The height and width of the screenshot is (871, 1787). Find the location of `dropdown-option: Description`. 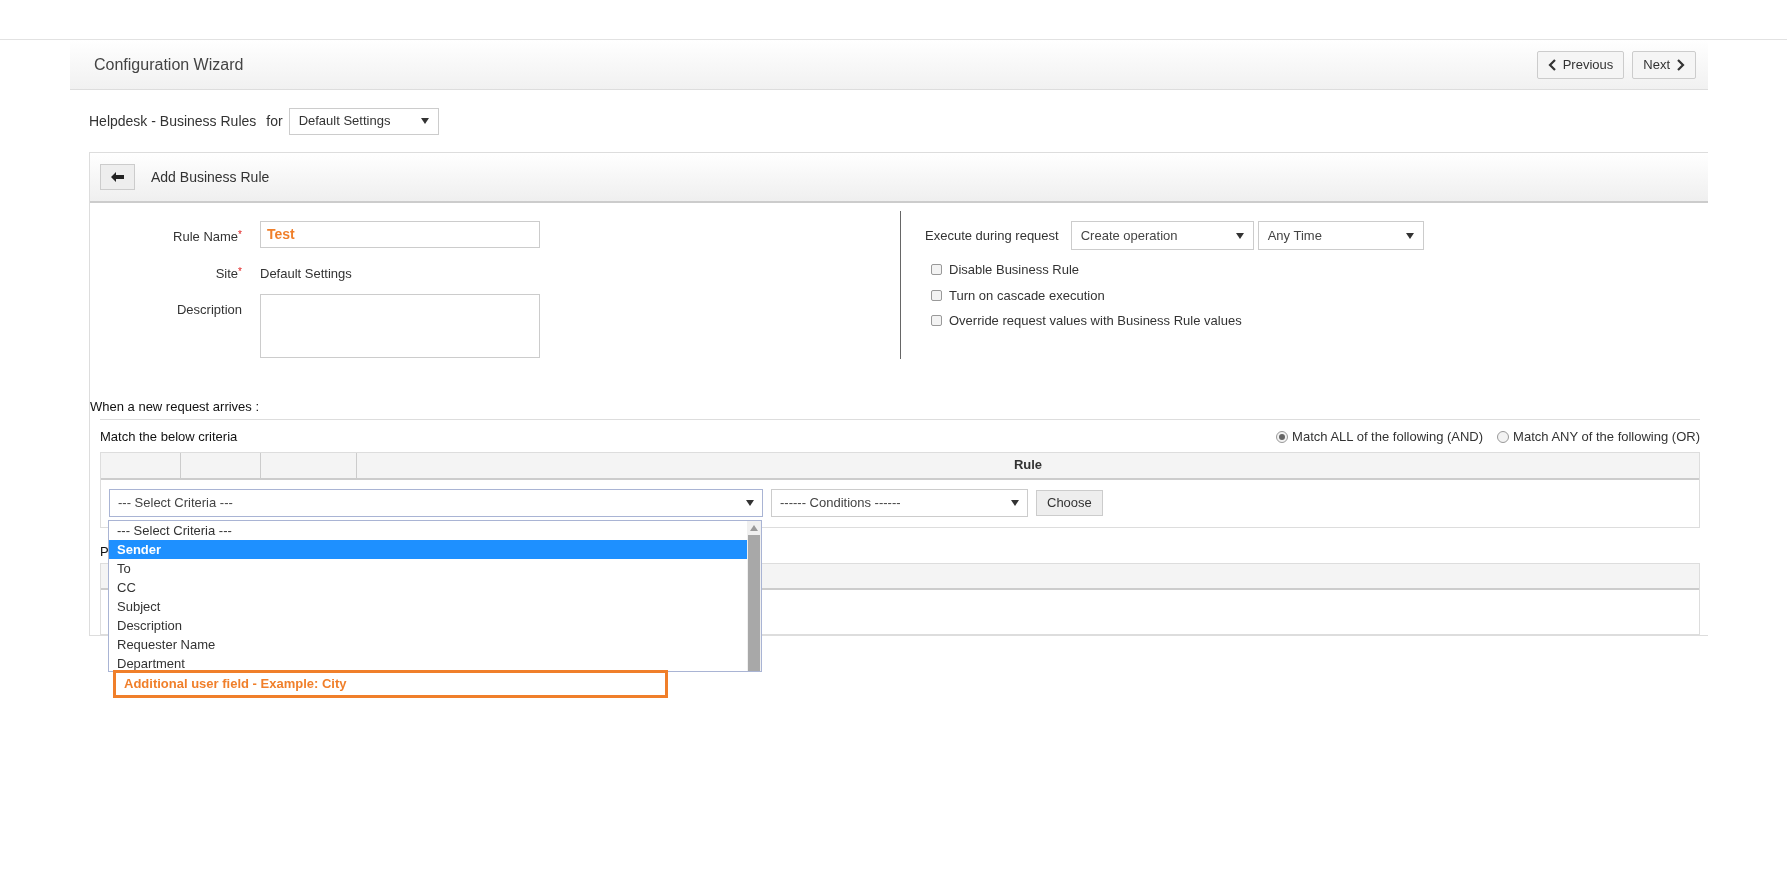

dropdown-option: Description is located at coordinates (428, 625).